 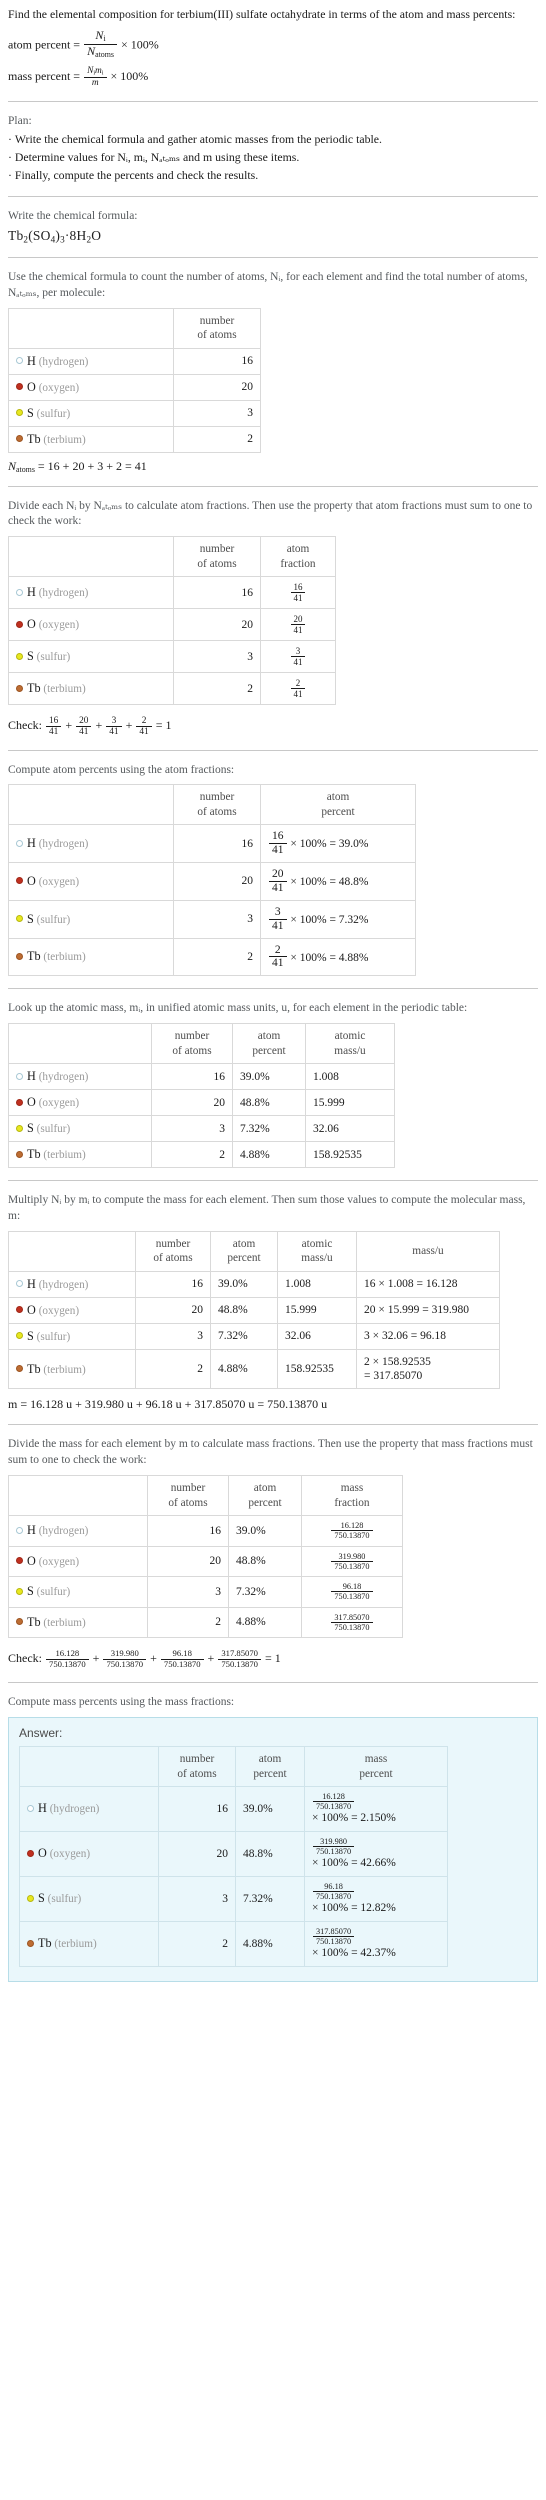 I want to click on atom-percent-s: 7.32%, so click(x=265, y=1592).